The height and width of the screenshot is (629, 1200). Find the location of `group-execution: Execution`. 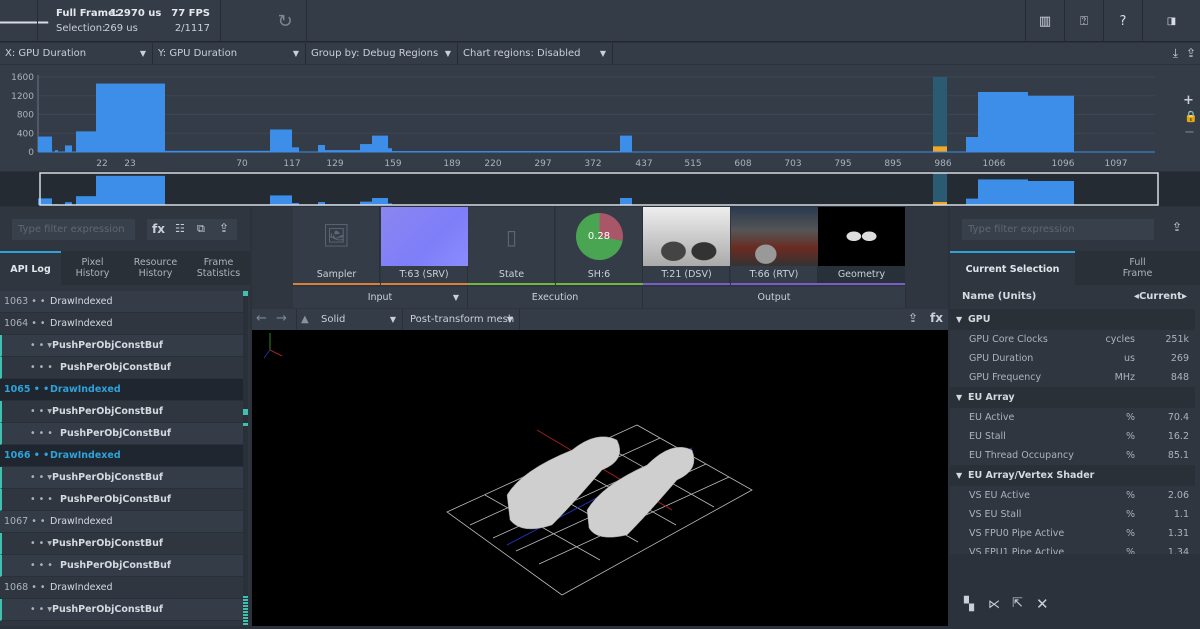

group-execution: Execution is located at coordinates (555, 297).